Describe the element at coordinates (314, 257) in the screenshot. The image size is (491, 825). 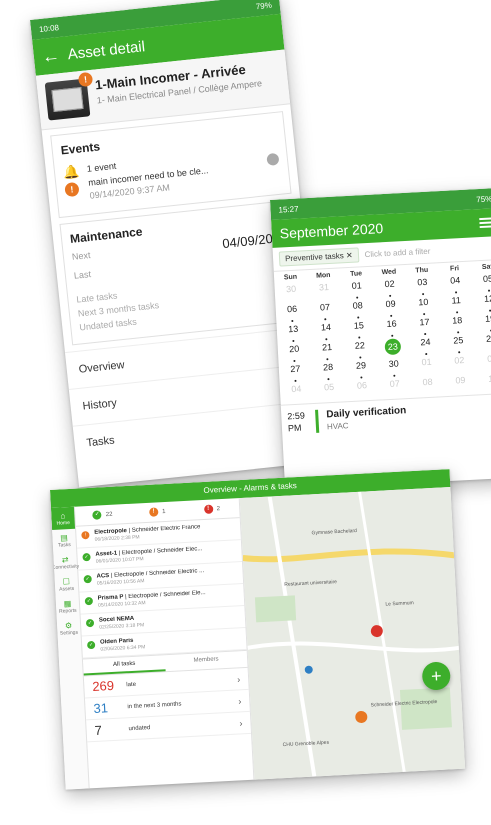
I see `filter-chip-label: Preventive tasks` at that location.